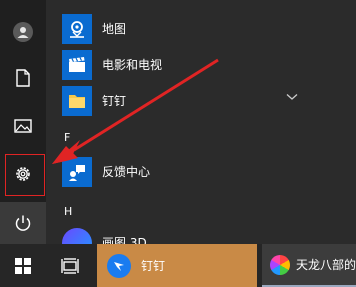  What do you see at coordinates (132, 65) in the screenshot?
I see `app-label-movies-tv: 电影和电视` at bounding box center [132, 65].